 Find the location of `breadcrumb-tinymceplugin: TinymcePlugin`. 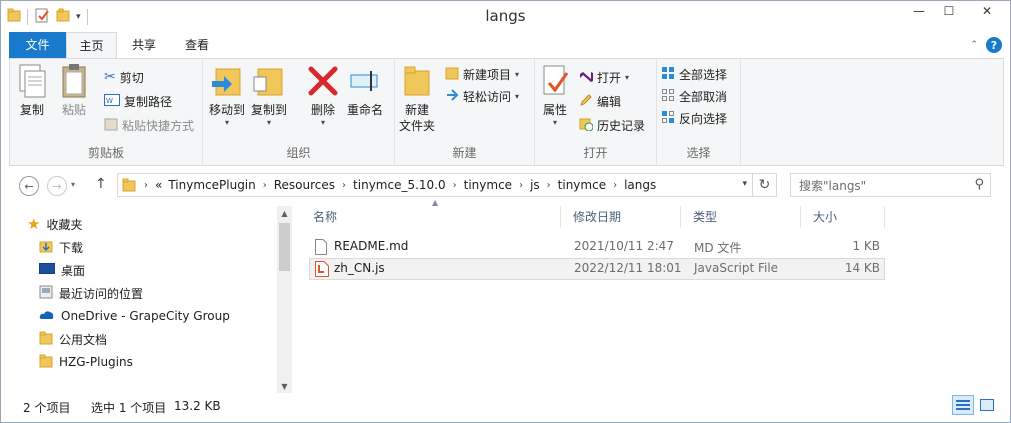

breadcrumb-tinymceplugin: TinymcePlugin is located at coordinates (211, 185).